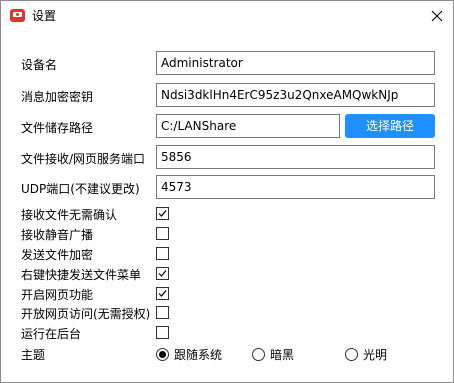 This screenshot has width=454, height=383. What do you see at coordinates (162, 253) in the screenshot?
I see `encrypt-send-checkbox` at bounding box center [162, 253].